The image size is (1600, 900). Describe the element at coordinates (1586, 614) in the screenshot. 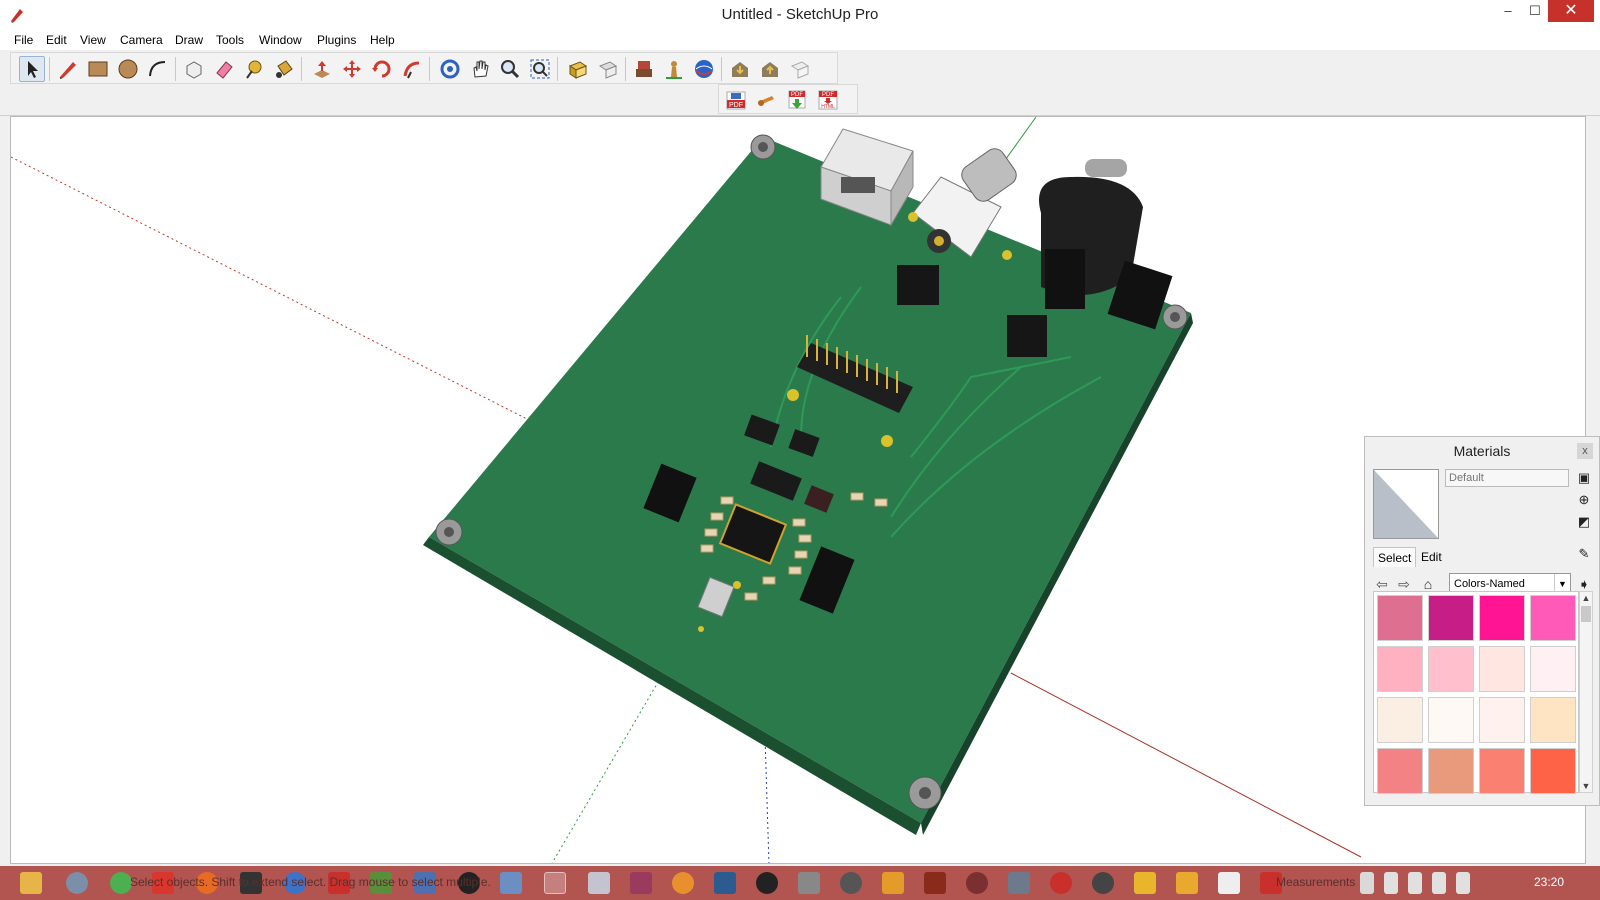

I see `scrollbar-thumb` at that location.